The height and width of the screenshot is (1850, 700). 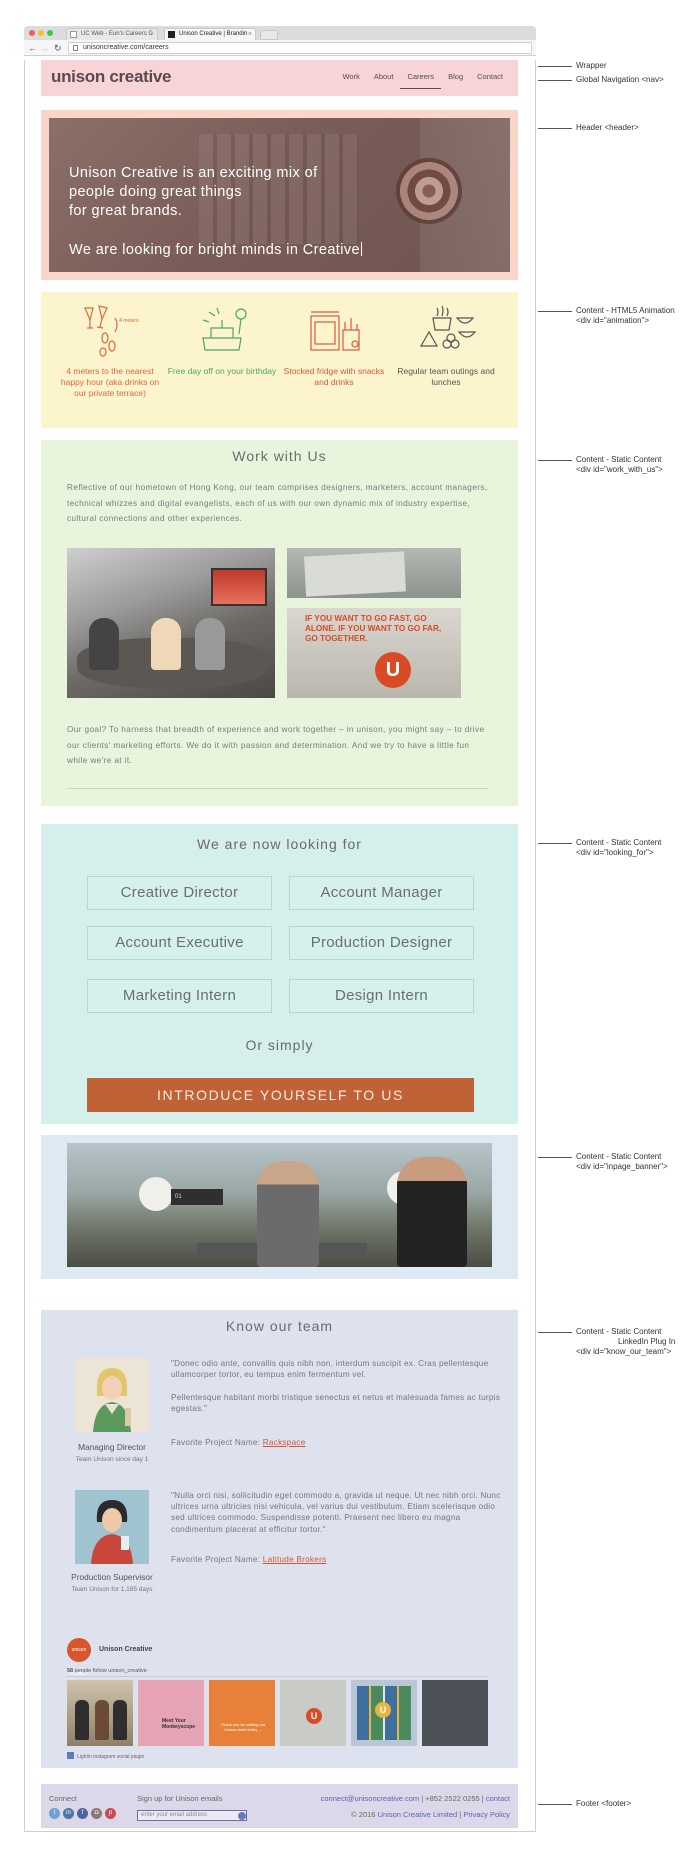 What do you see at coordinates (224, 329) in the screenshot?
I see `birthday-cake-icon` at bounding box center [224, 329].